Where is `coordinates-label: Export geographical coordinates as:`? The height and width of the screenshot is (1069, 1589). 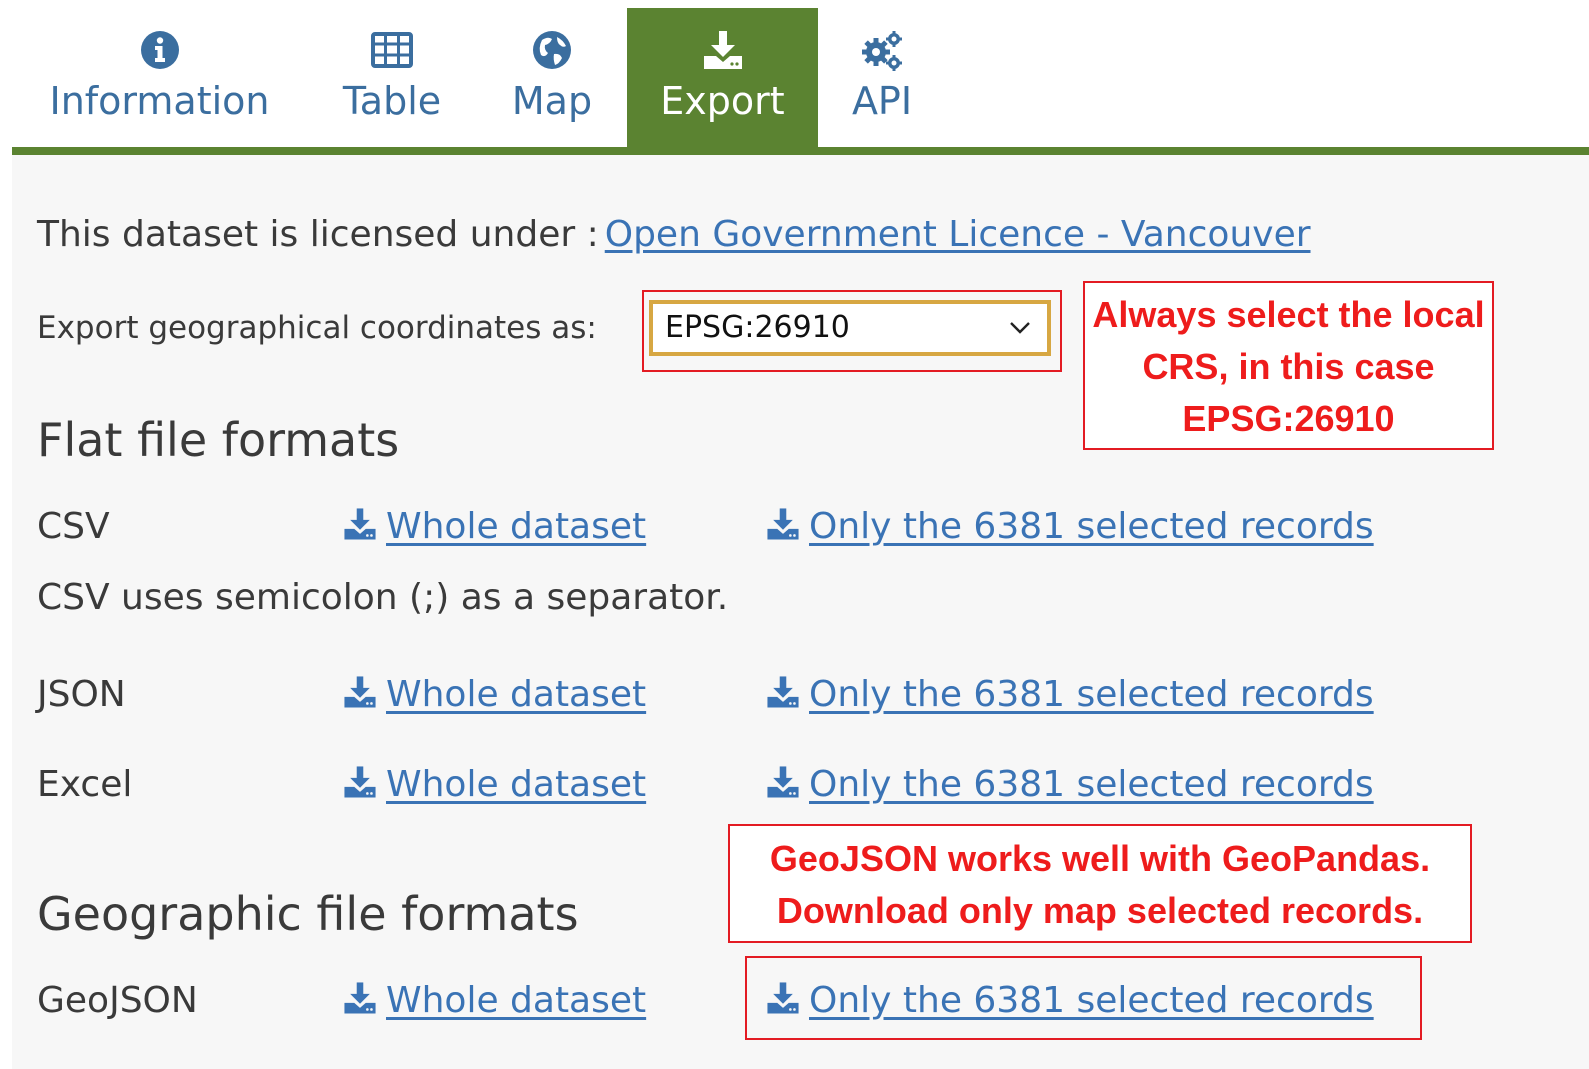 coordinates-label: Export geographical coordinates as: is located at coordinates (317, 328).